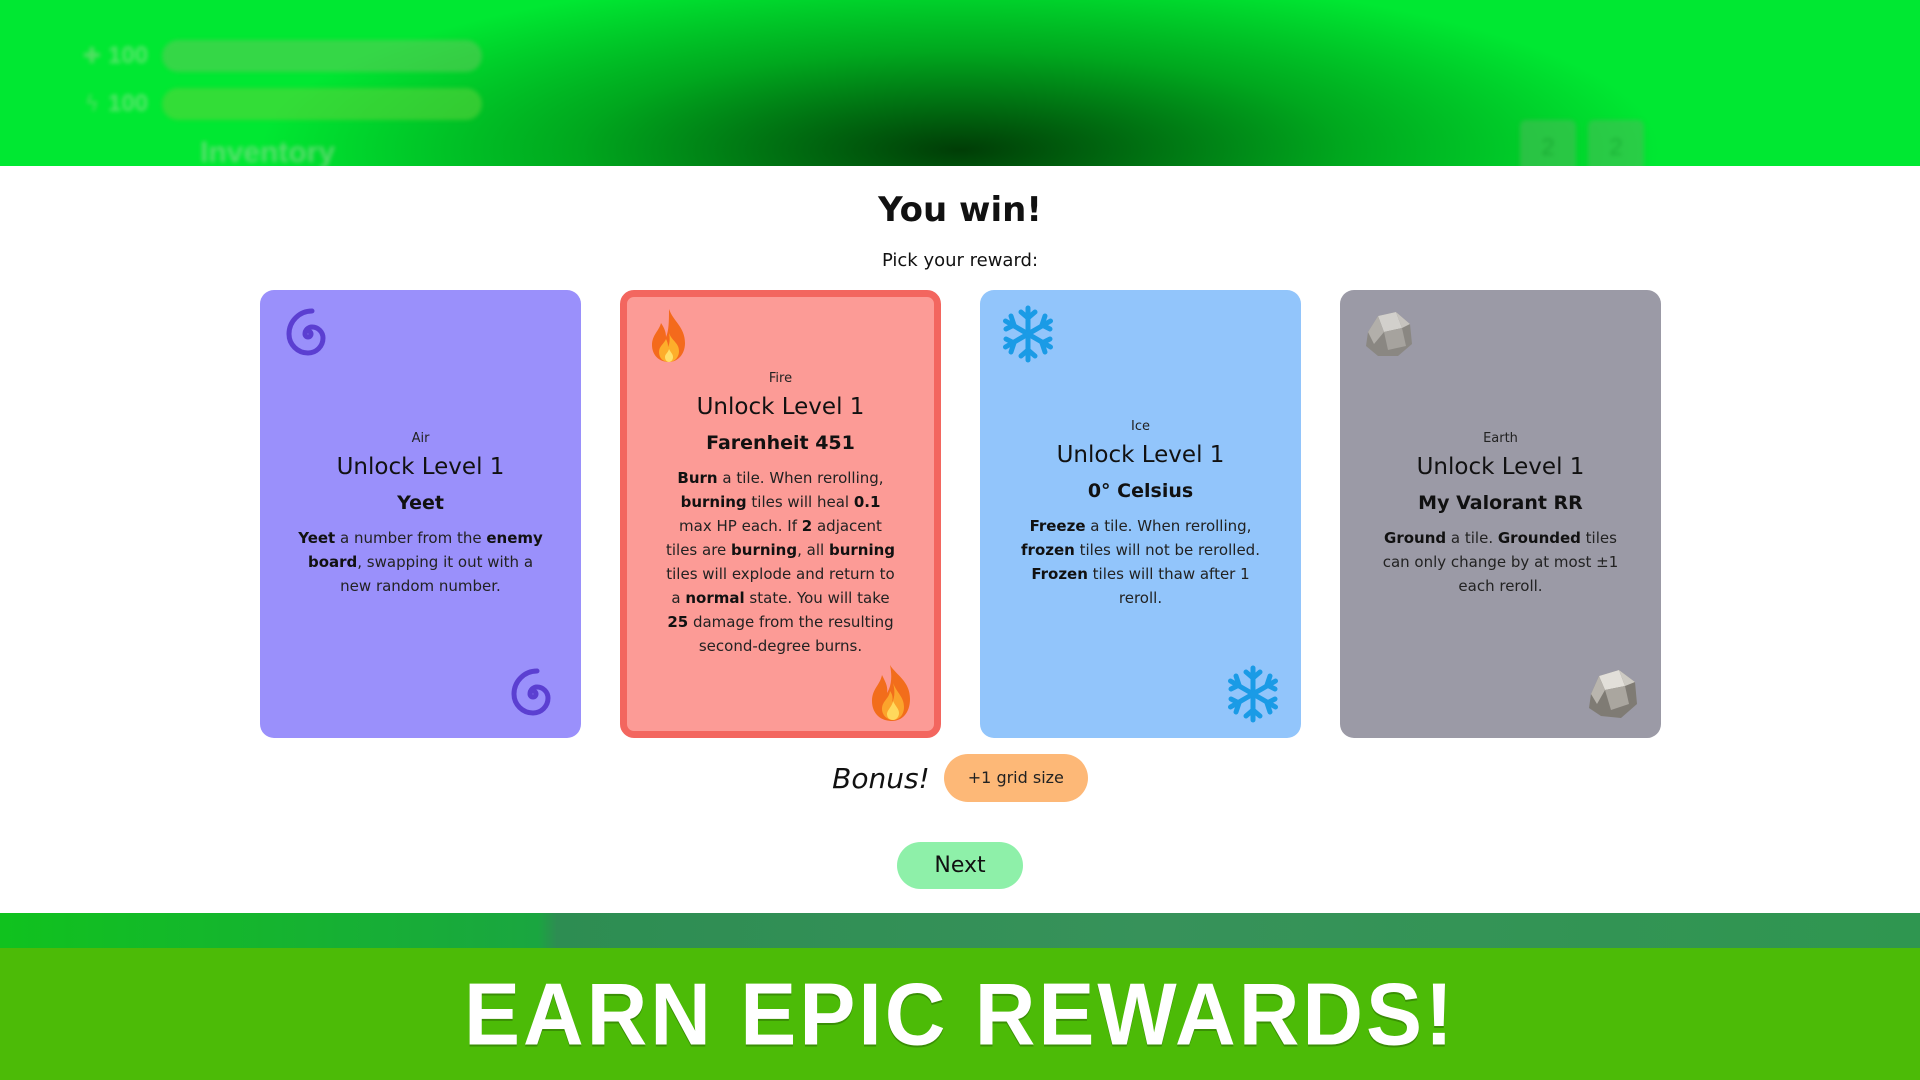 The width and height of the screenshot is (1920, 1080). What do you see at coordinates (128, 103) in the screenshot?
I see `energy-value: 100` at bounding box center [128, 103].